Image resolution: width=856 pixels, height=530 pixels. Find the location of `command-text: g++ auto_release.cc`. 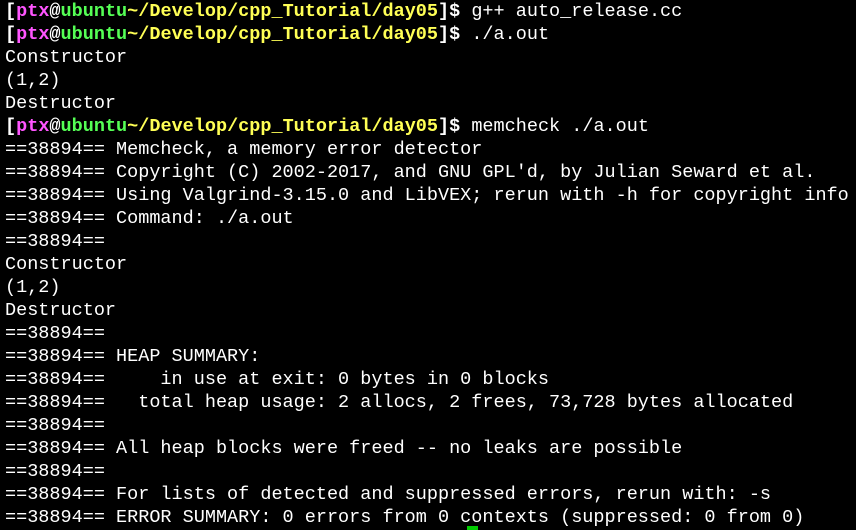

command-text: g++ auto_release.cc is located at coordinates (577, 11).